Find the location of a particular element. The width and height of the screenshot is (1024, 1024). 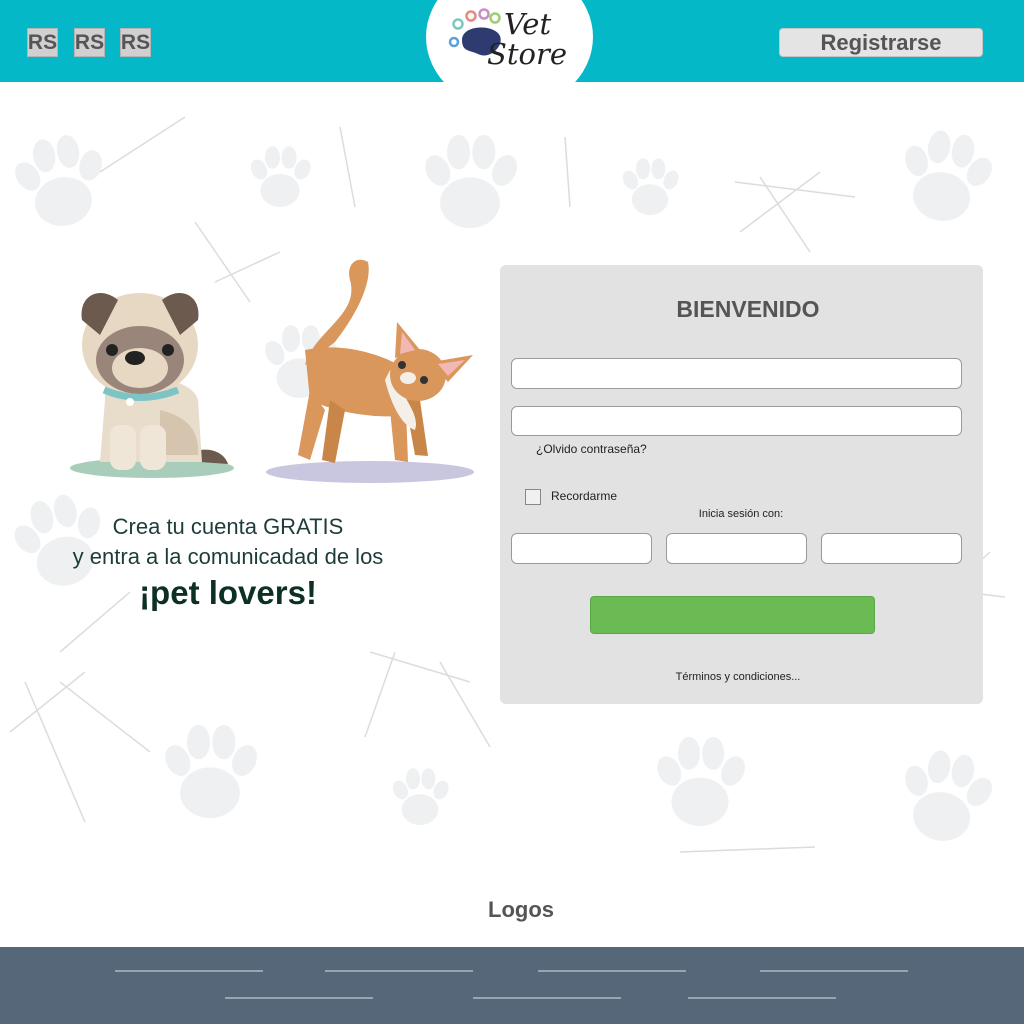

pets-illustration is located at coordinates (272, 371).